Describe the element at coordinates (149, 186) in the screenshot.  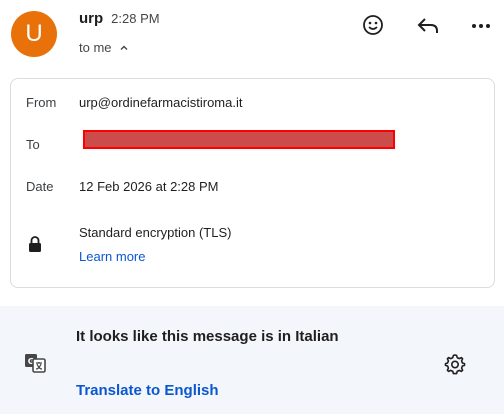
I see `date-value: 12 Feb 2026 at 2:28 PM` at that location.